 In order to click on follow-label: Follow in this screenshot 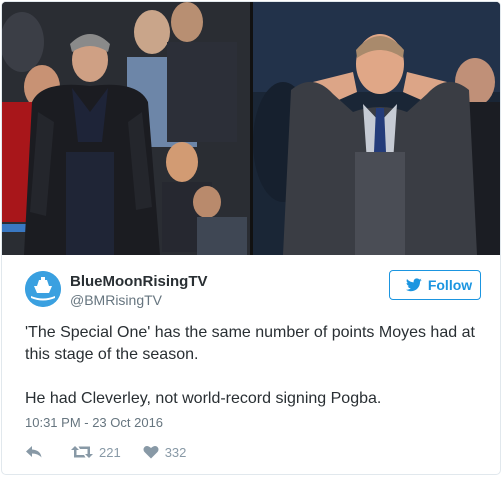, I will do `click(450, 285)`.